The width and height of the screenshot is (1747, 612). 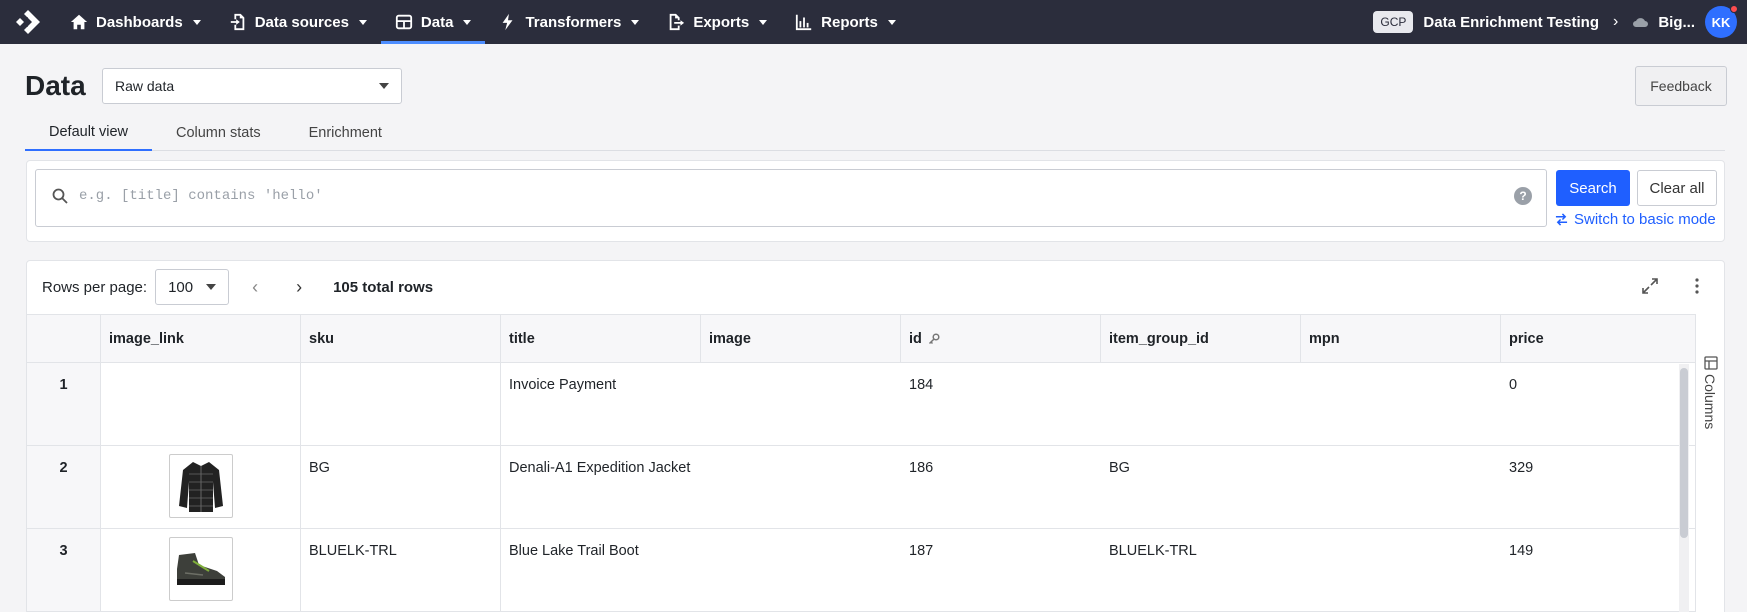 I want to click on tab-column-stats: Column stats, so click(x=218, y=132).